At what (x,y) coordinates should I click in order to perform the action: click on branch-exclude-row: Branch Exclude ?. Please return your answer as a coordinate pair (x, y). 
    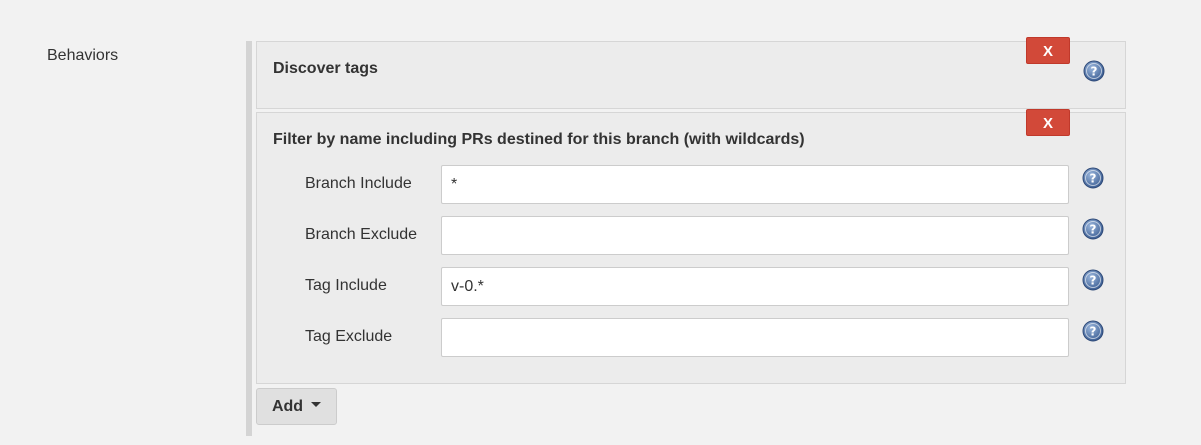
    Looking at the image, I should click on (691, 236).